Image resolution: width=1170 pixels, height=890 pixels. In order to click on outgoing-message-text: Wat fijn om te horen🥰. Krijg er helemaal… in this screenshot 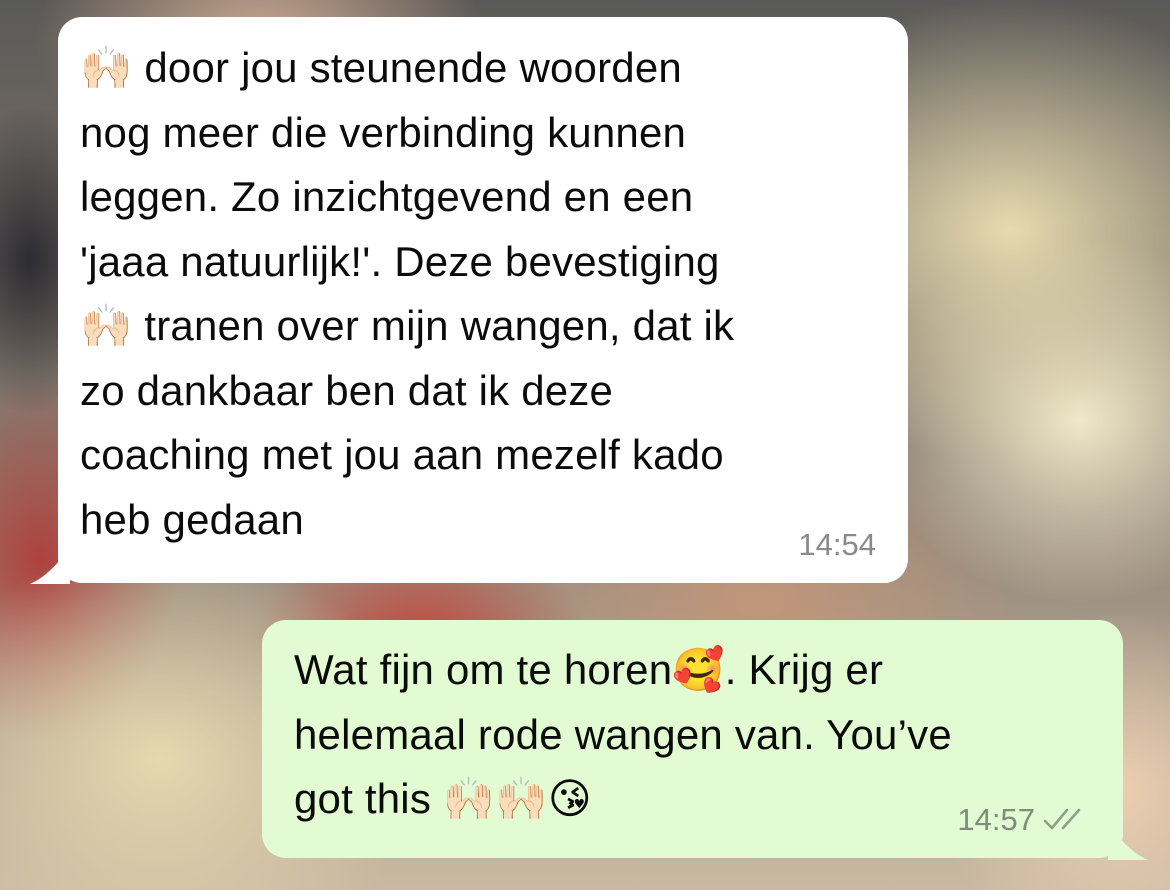, I will do `click(623, 734)`.